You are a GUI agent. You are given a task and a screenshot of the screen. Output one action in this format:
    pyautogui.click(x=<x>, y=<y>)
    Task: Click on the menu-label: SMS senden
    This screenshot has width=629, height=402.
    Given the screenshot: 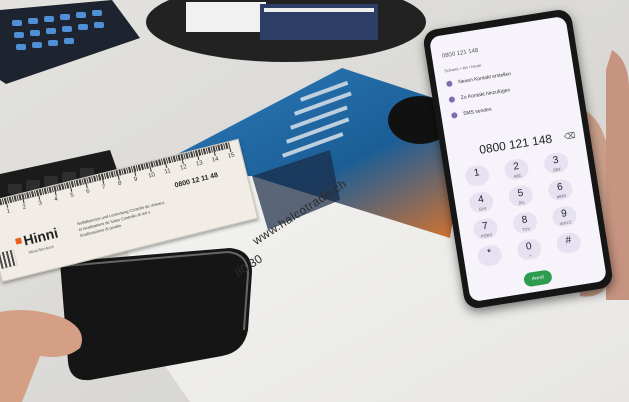 What is the action you would take?
    pyautogui.click(x=477, y=111)
    